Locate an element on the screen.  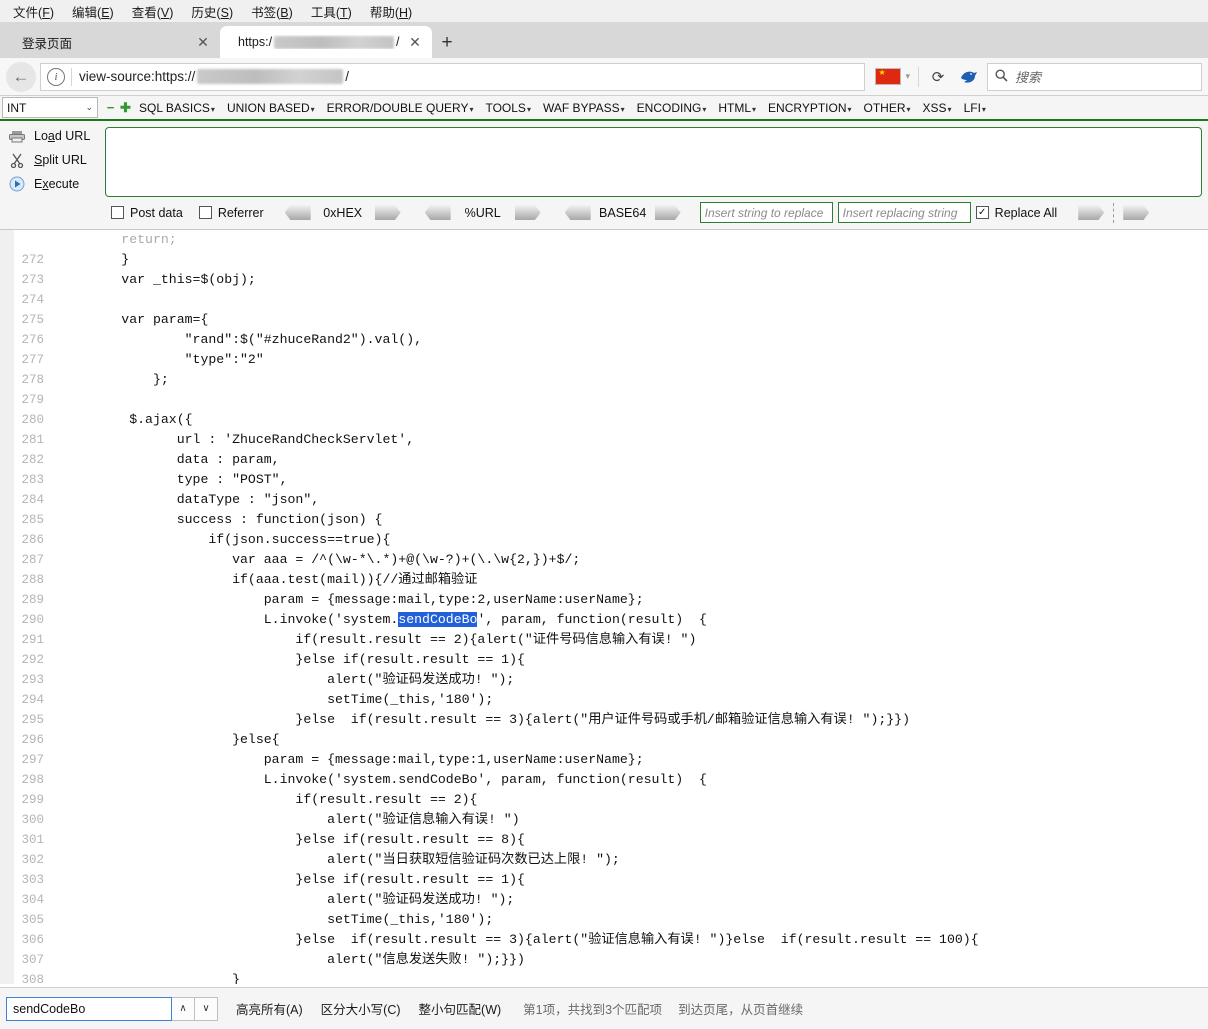
line-content: data : param, is located at coordinates (169, 459).